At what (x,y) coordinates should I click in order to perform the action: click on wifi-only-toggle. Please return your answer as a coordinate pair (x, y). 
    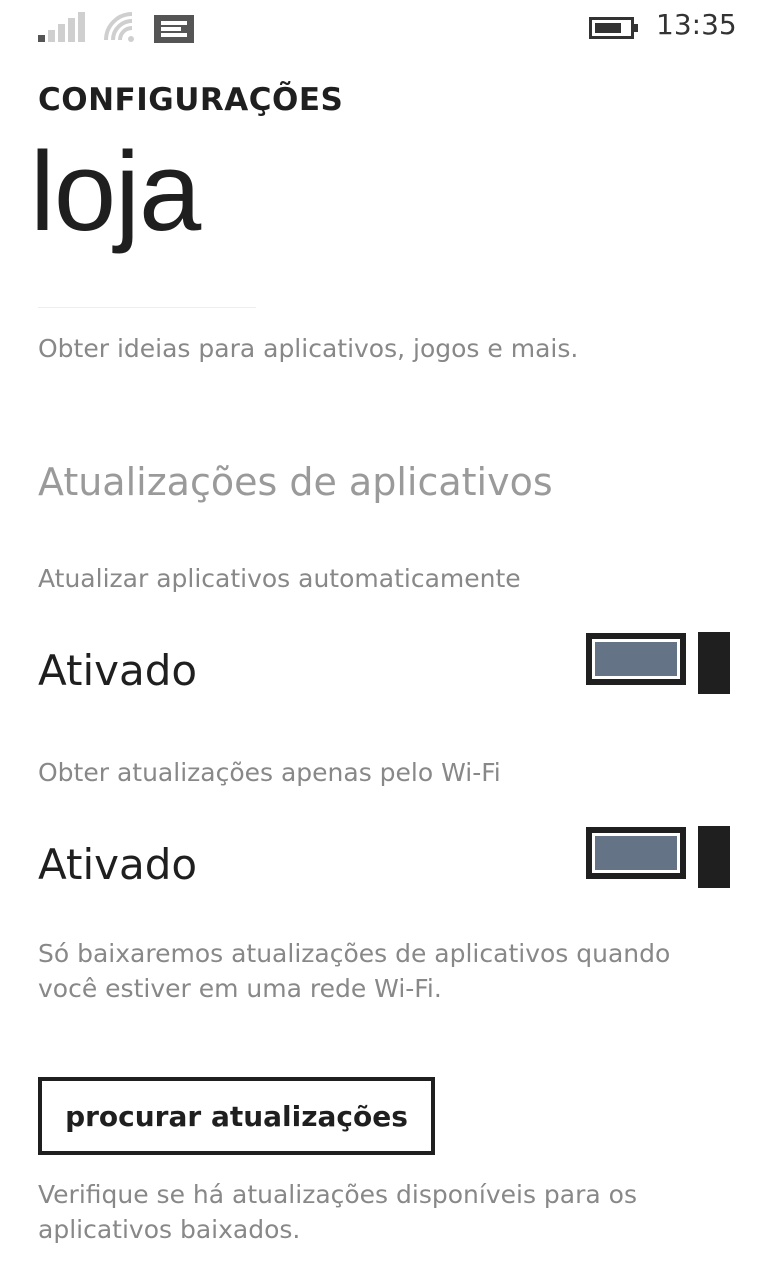
    Looking at the image, I should click on (658, 857).